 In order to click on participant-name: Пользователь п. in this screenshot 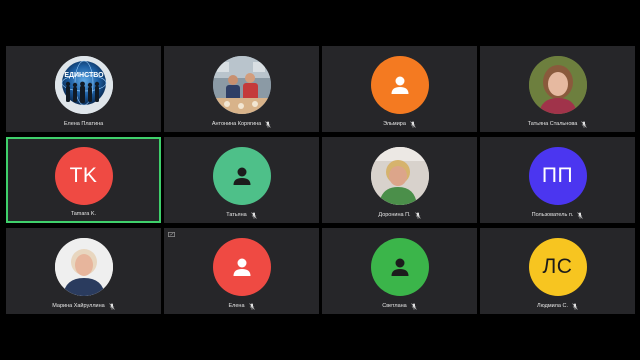, I will do `click(552, 215)`.